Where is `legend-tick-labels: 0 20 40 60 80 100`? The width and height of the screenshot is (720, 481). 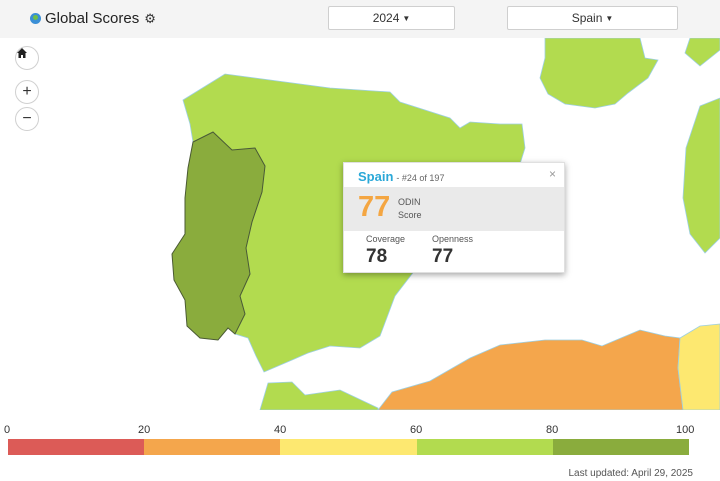 legend-tick-labels: 0 20 40 60 80 100 is located at coordinates (360, 431).